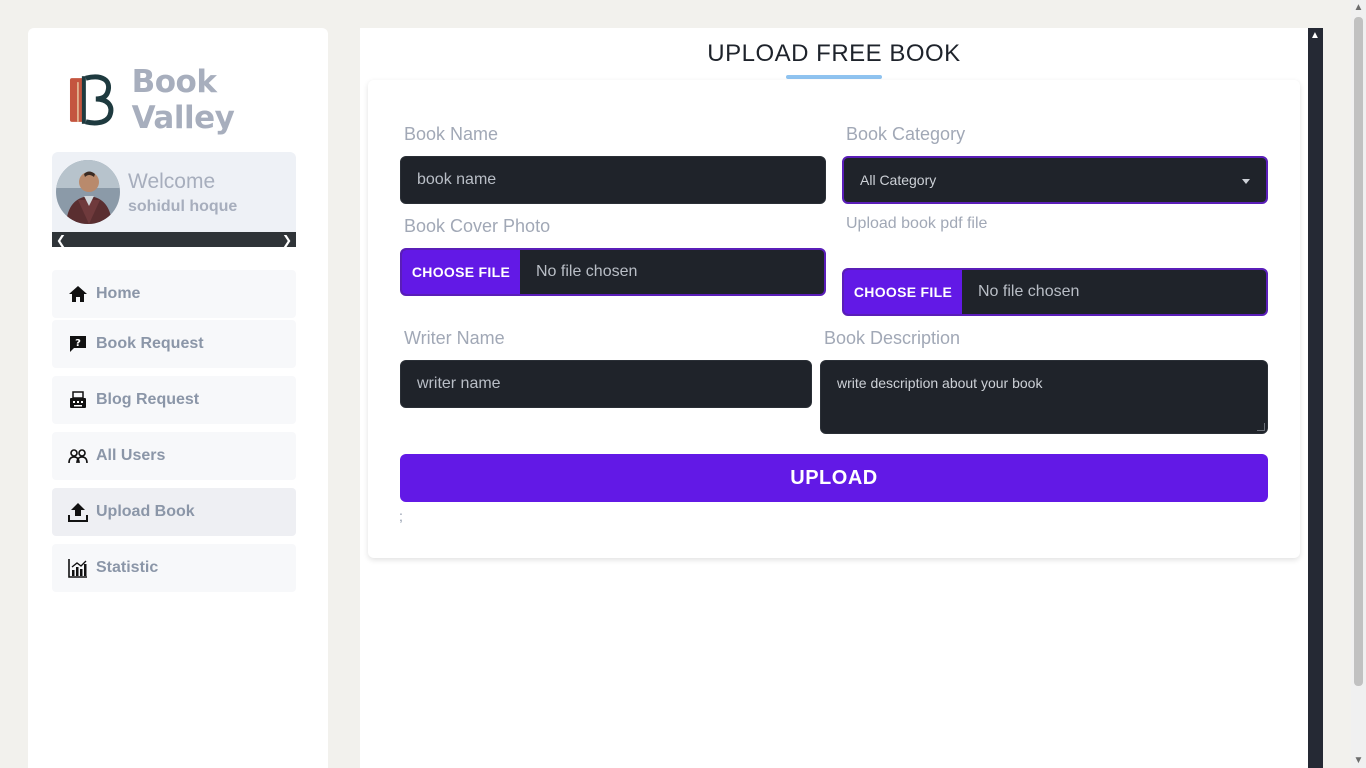 The image size is (1366, 768). I want to click on username: sohidul hoque, so click(183, 206).